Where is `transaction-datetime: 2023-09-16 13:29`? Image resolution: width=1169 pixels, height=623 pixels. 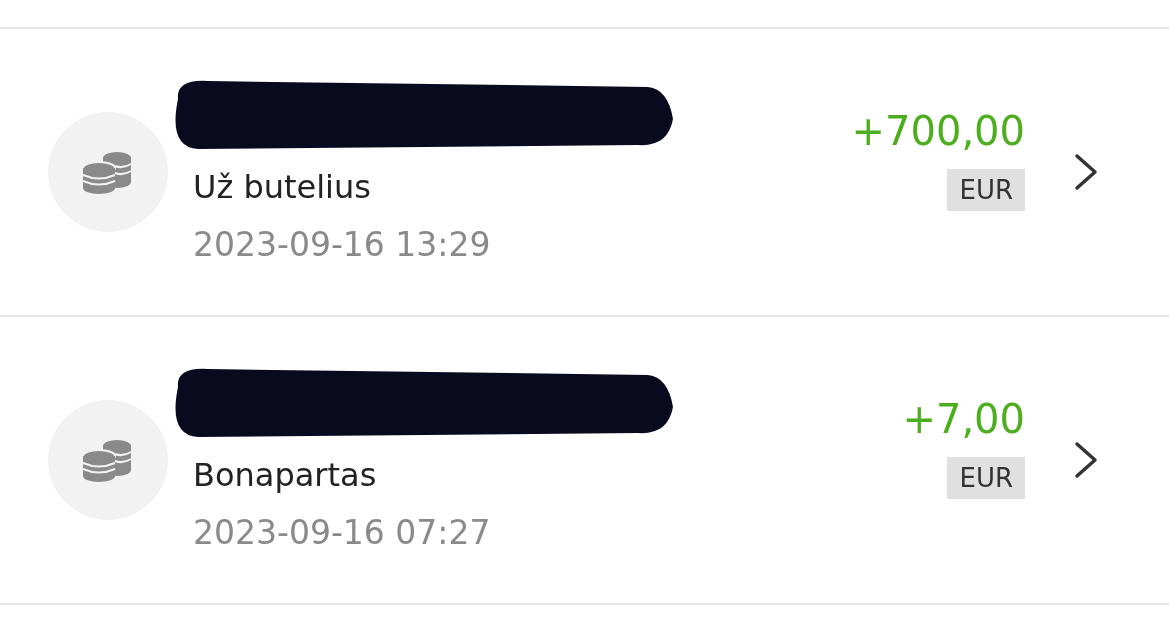 transaction-datetime: 2023-09-16 13:29 is located at coordinates (342, 245).